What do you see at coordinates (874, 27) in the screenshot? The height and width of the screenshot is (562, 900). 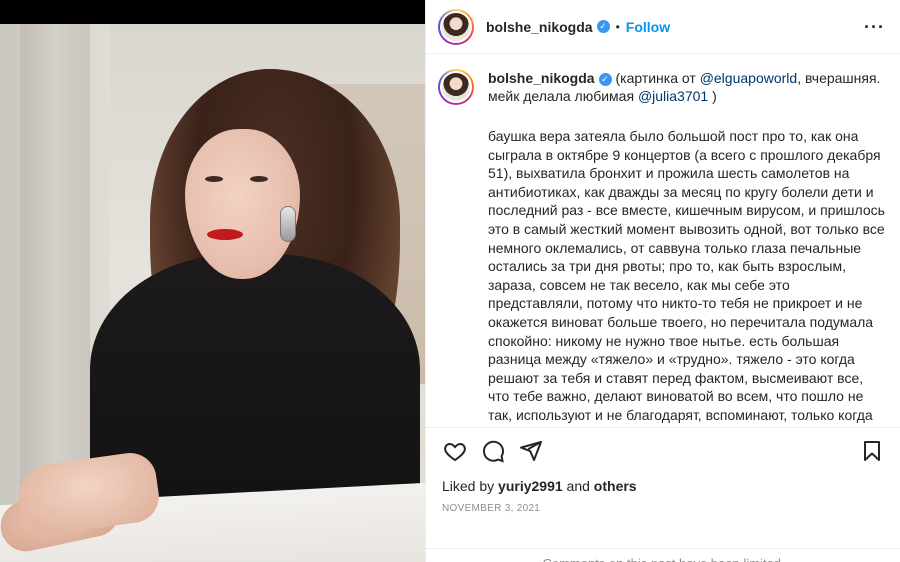 I see `more-options-icon: ···` at bounding box center [874, 27].